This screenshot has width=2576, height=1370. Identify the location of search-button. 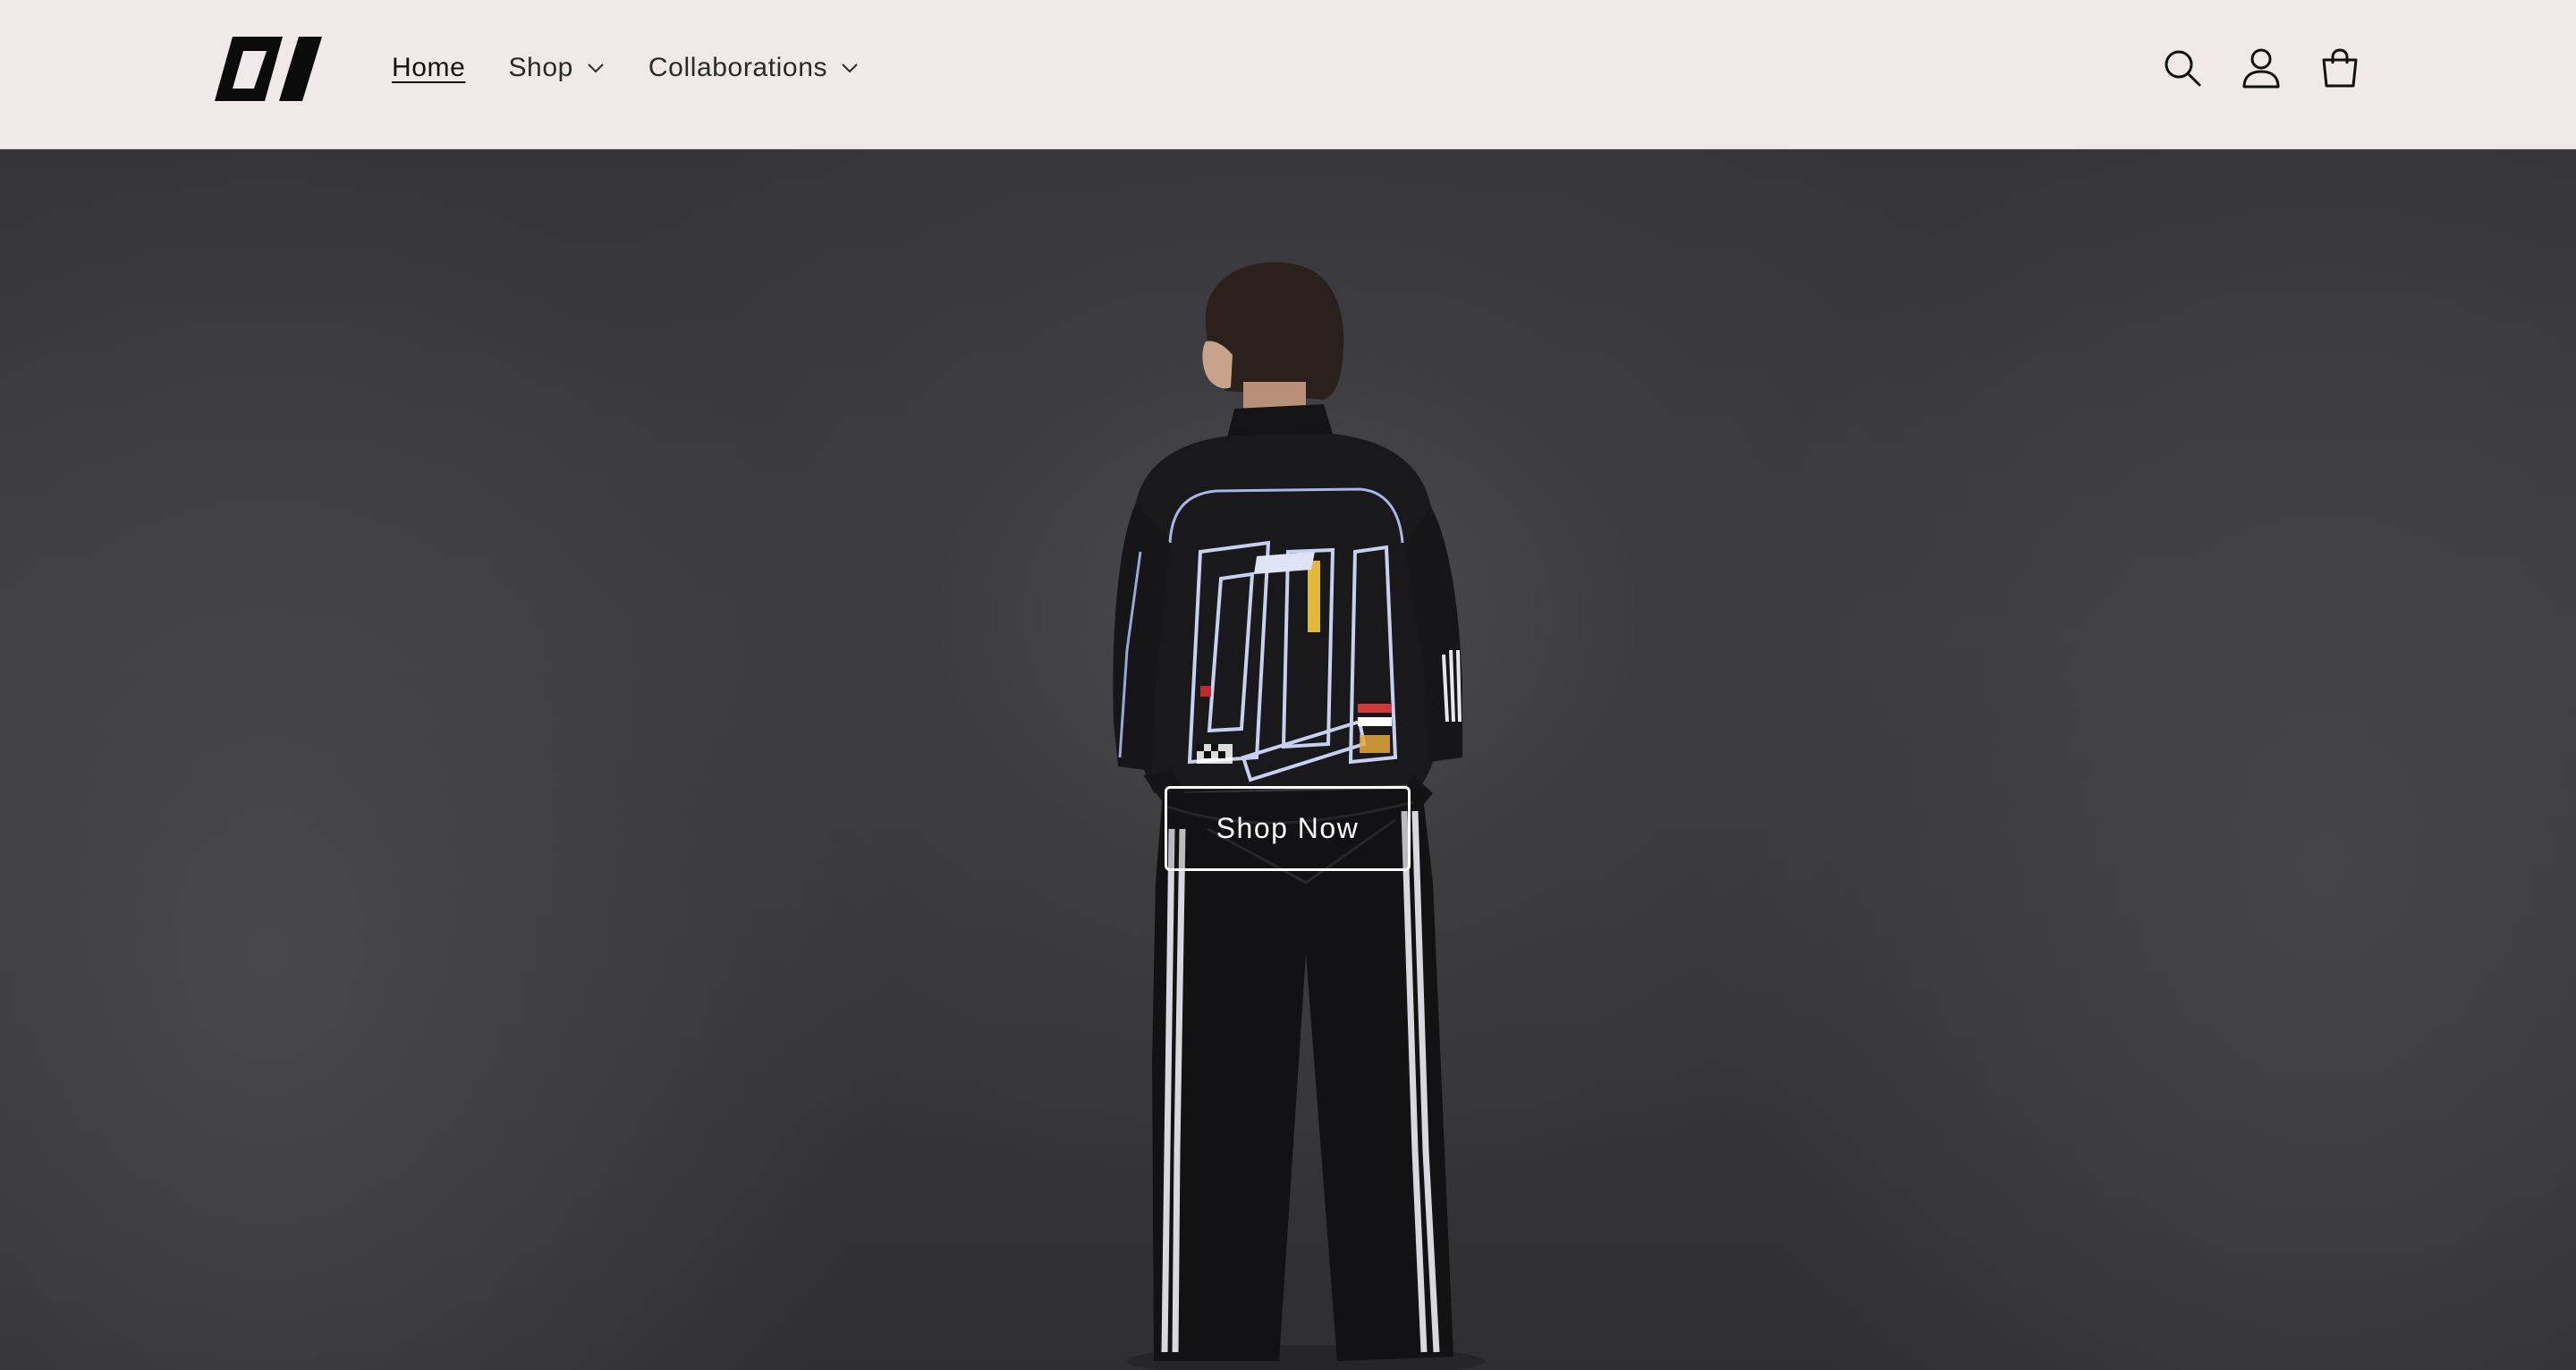
(2182, 68).